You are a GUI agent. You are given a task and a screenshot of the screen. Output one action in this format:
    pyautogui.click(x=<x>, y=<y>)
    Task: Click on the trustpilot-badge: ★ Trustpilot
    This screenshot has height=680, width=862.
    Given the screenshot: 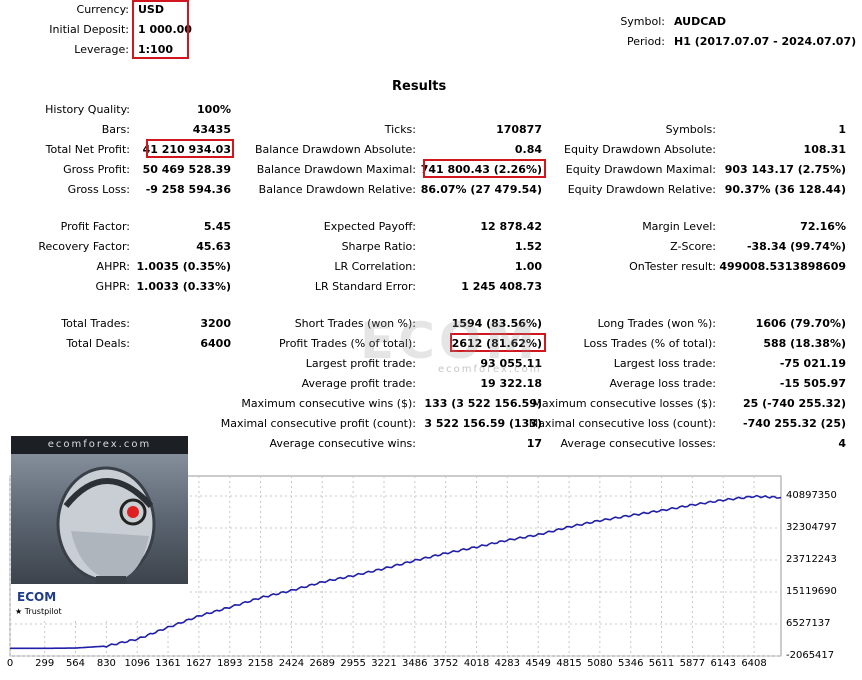 What is the action you would take?
    pyautogui.click(x=38, y=611)
    